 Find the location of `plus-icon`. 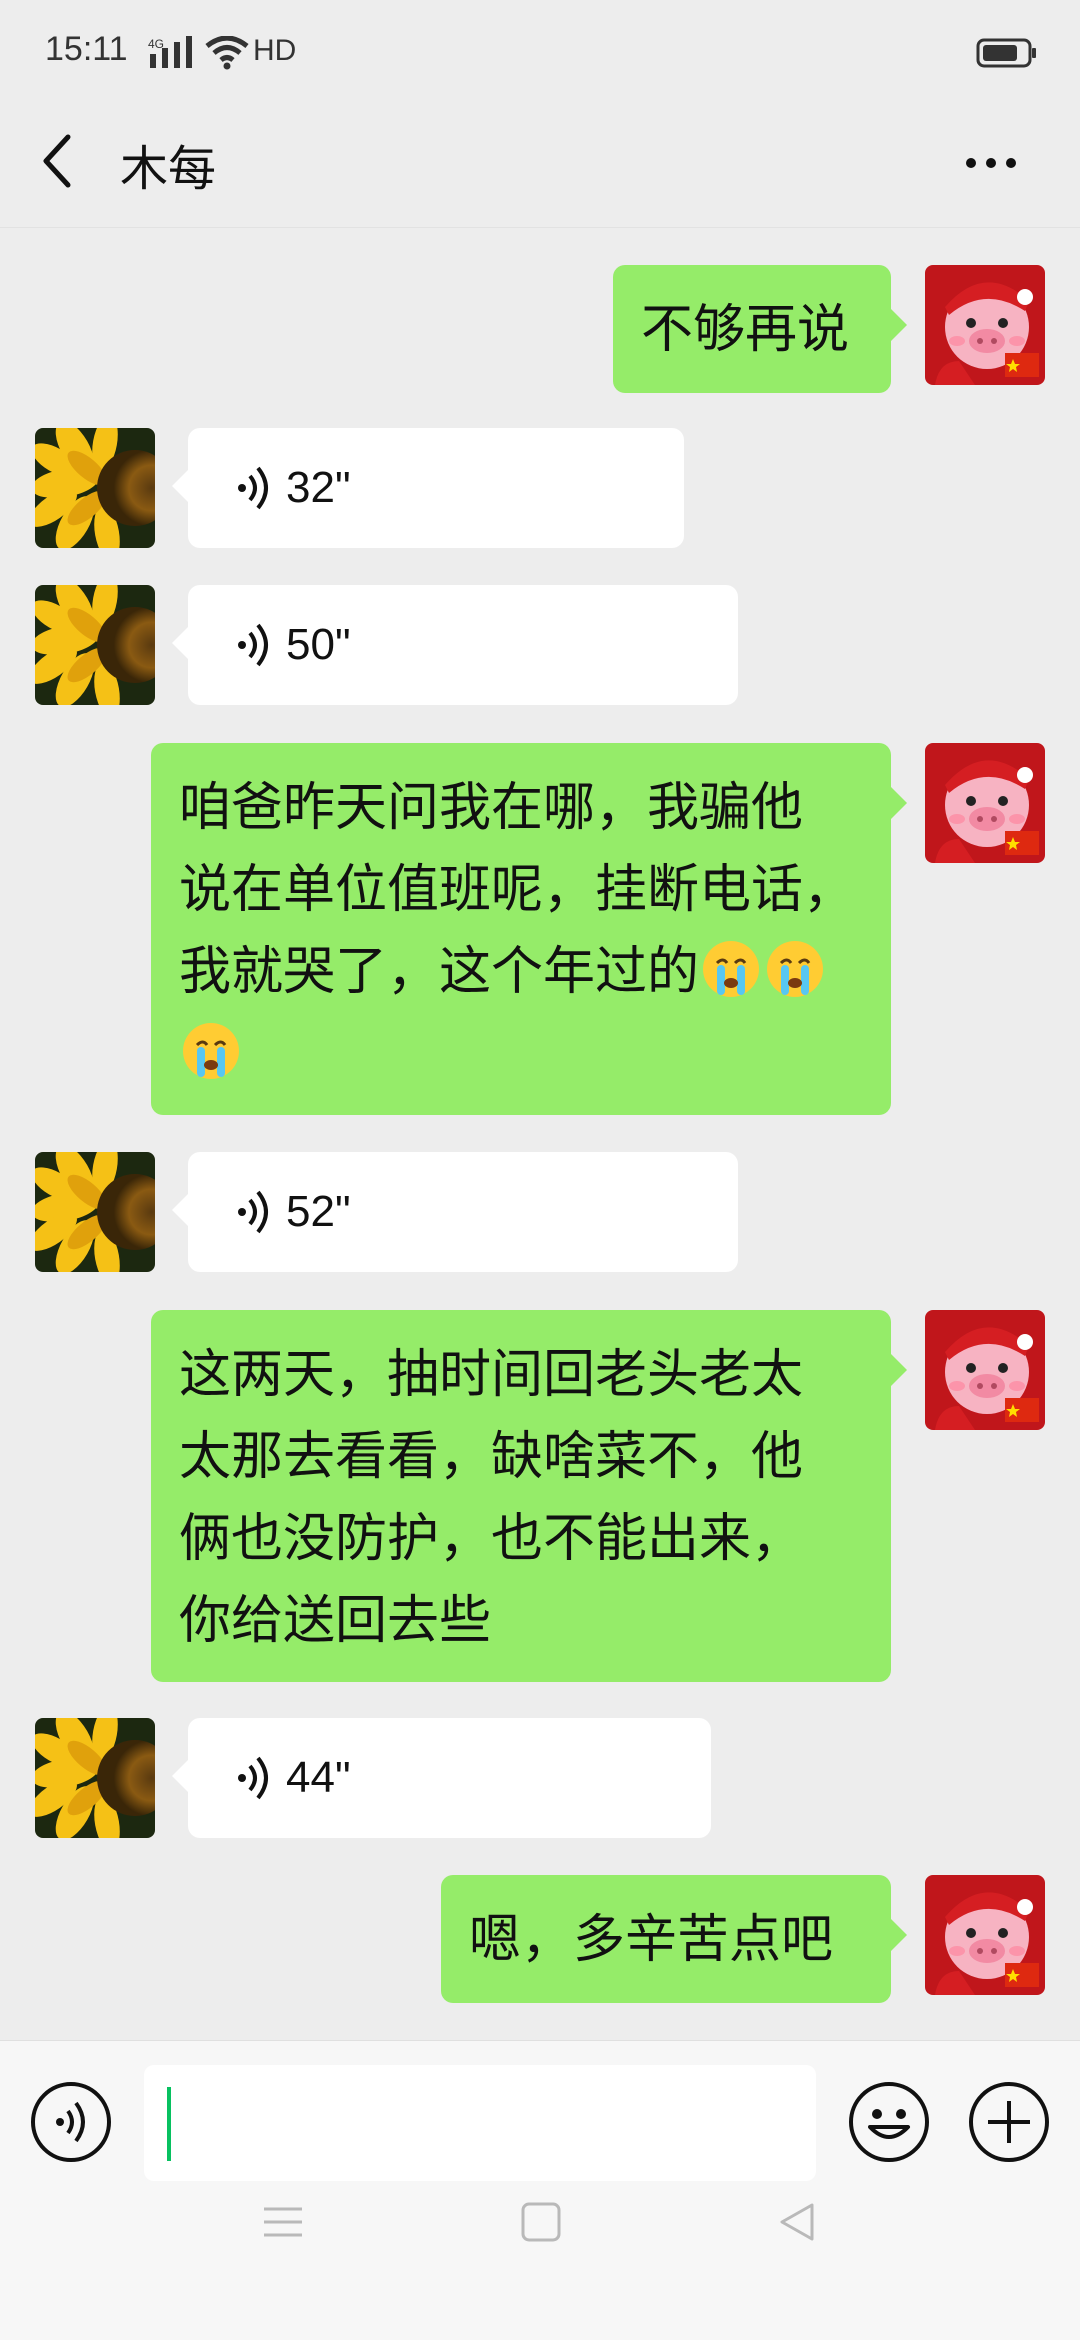

plus-icon is located at coordinates (1009, 2122).